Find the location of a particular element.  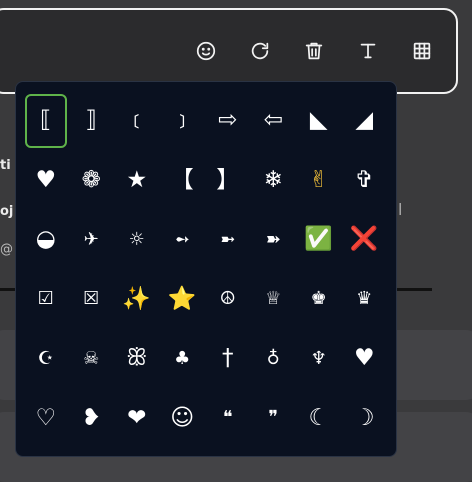

symbol-glyph: ☠ is located at coordinates (91, 358).